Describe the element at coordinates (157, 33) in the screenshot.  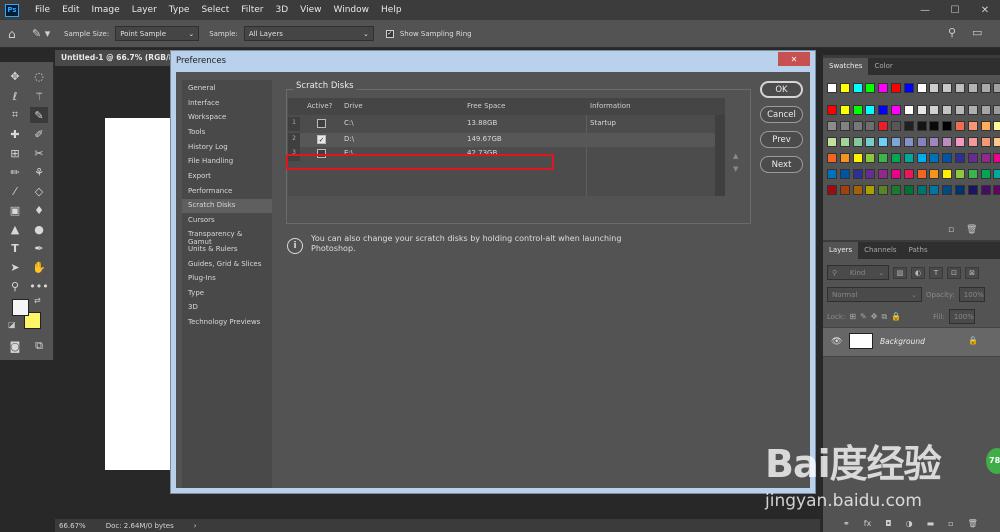
I see `sample-size-select: Point Sample ⌄` at that location.